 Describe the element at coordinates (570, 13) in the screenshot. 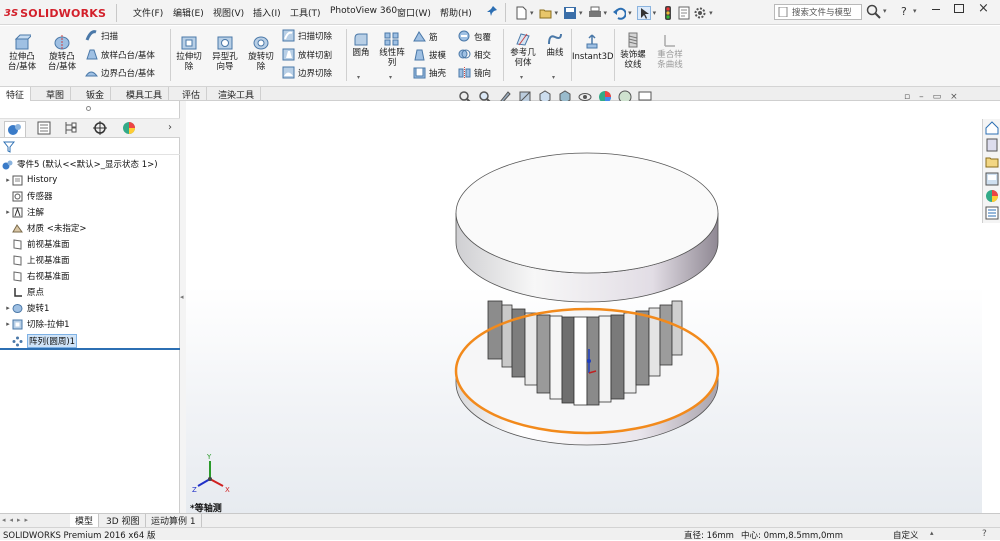

I see `save-icon` at that location.